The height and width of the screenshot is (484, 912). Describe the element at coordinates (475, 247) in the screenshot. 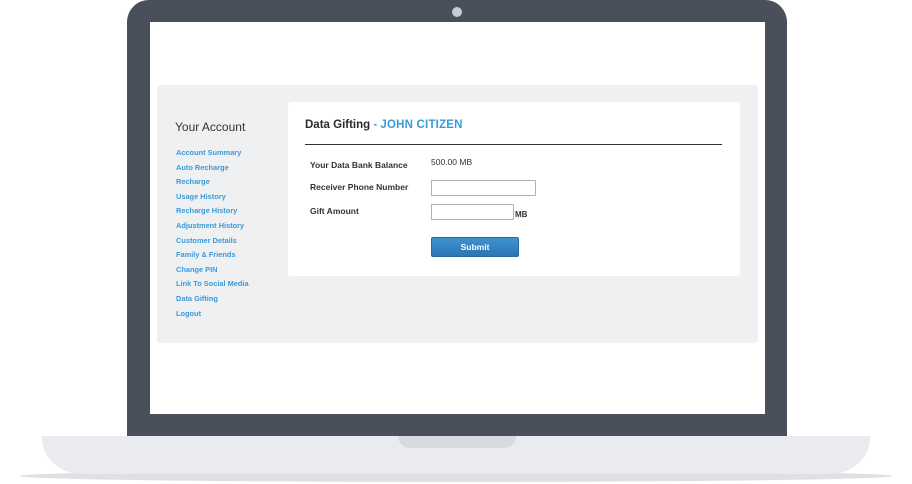

I see `submit-button: Submit` at that location.